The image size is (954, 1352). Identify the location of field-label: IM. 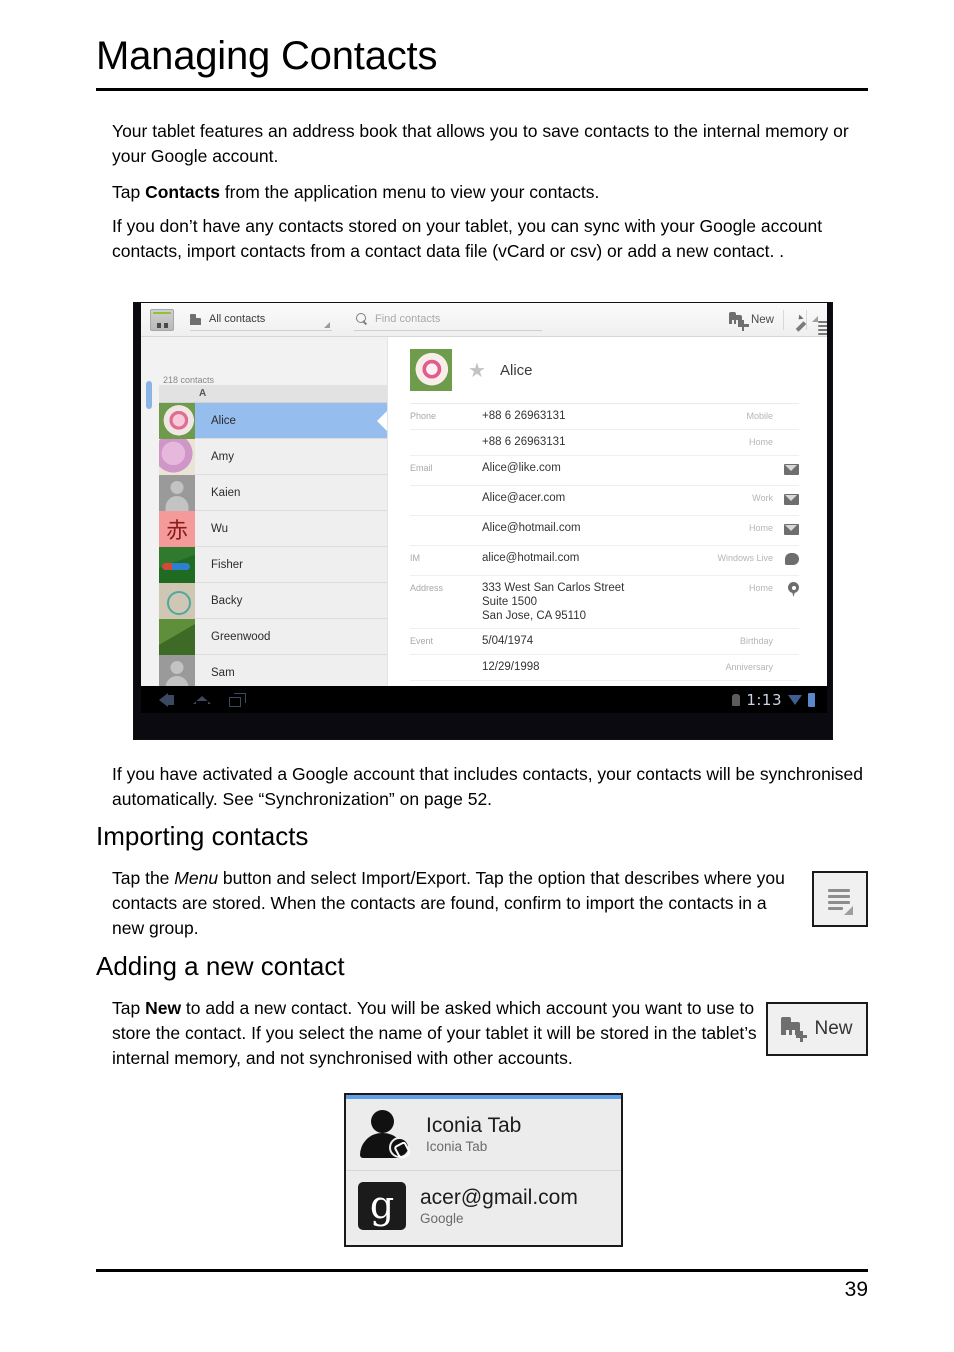
(415, 558).